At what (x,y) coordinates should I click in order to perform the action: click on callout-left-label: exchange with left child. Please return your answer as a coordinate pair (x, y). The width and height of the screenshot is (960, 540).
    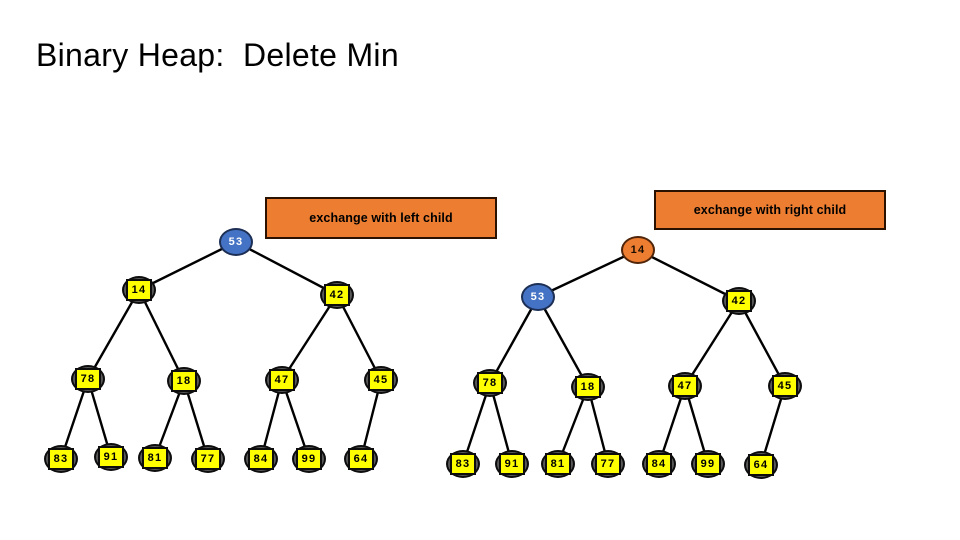
    Looking at the image, I should click on (381, 218).